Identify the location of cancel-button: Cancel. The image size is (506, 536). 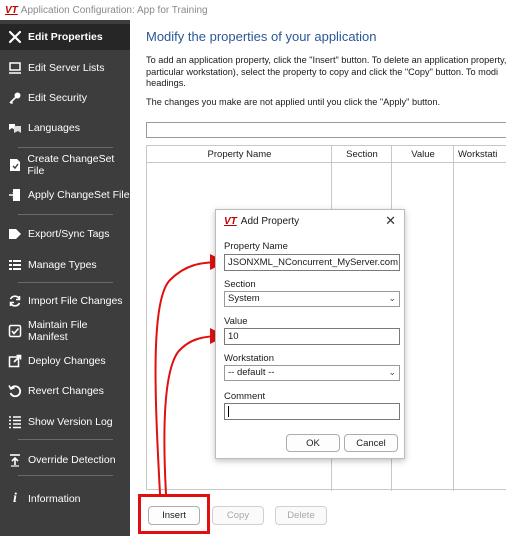
(371, 443).